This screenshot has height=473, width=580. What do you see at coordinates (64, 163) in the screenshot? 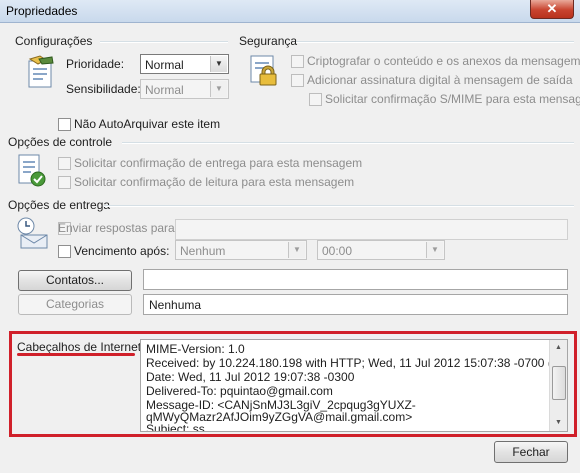
I see `confirmacao-entrega-checkbox` at bounding box center [64, 163].